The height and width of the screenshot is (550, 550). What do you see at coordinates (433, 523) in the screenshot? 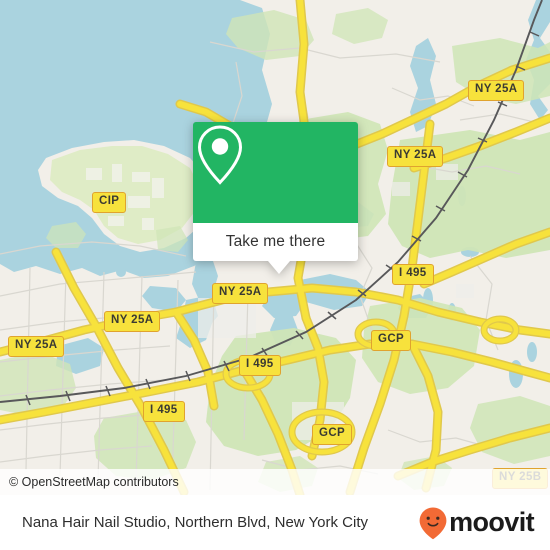
I see `moovit-pin-smiley-icon` at bounding box center [433, 523].